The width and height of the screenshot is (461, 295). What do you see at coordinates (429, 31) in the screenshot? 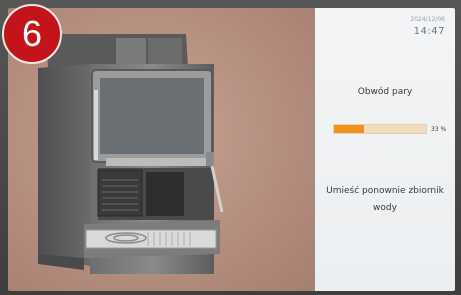
I see `clock-time: 14:47` at bounding box center [429, 31].